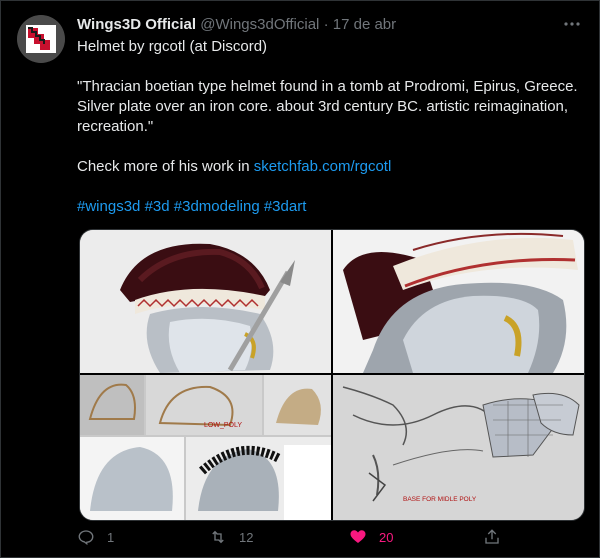  I want to click on hashtag: #3dart, so click(285, 206).